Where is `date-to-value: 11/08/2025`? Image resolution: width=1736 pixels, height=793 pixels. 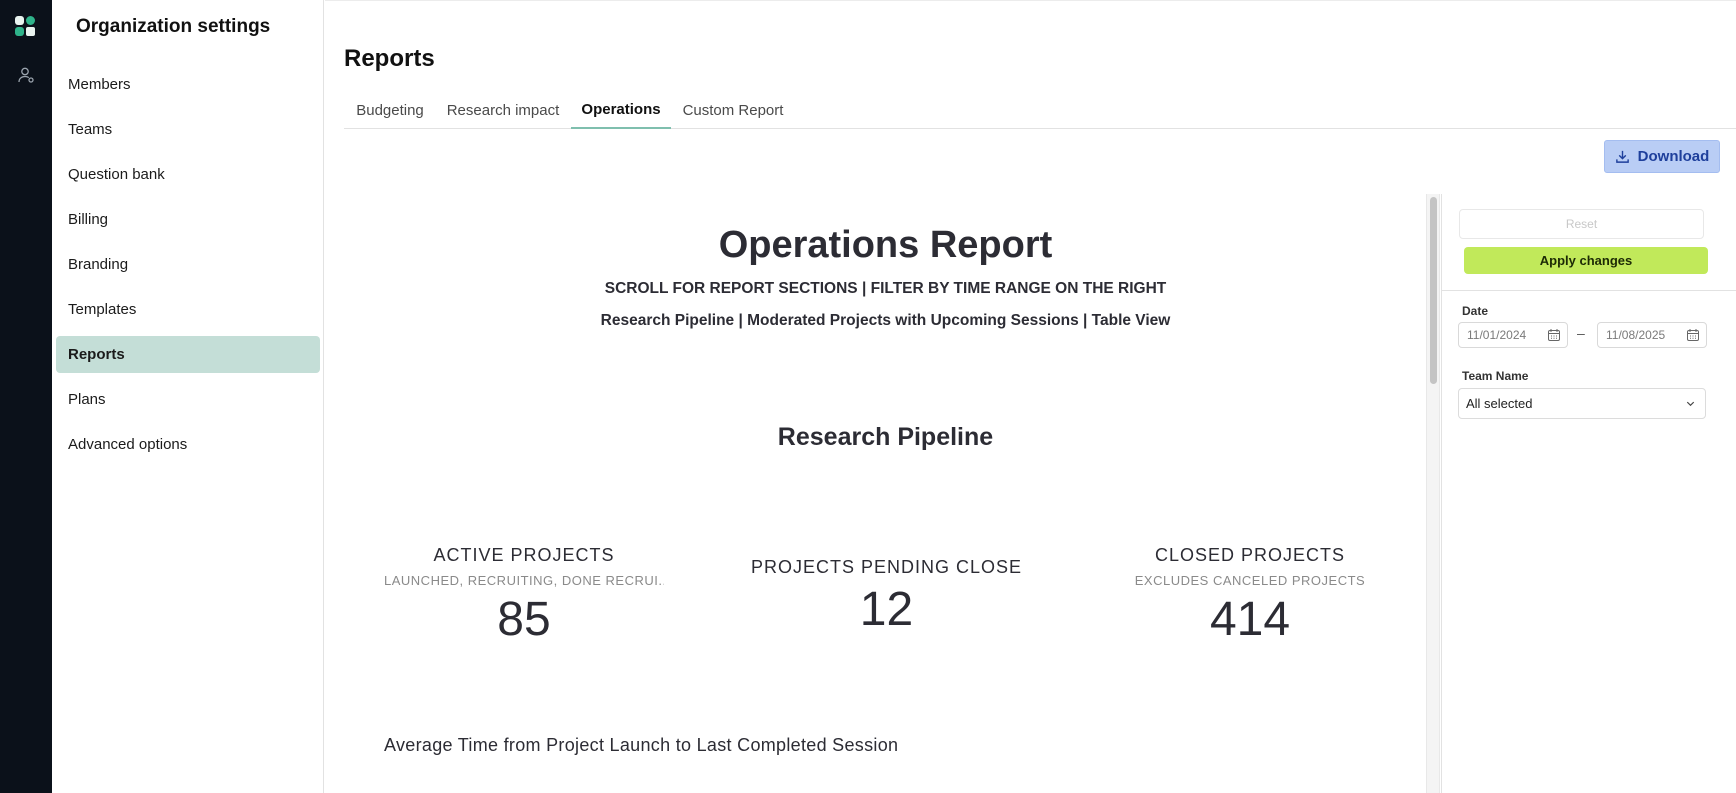
date-to-value: 11/08/2025 is located at coordinates (1636, 335).